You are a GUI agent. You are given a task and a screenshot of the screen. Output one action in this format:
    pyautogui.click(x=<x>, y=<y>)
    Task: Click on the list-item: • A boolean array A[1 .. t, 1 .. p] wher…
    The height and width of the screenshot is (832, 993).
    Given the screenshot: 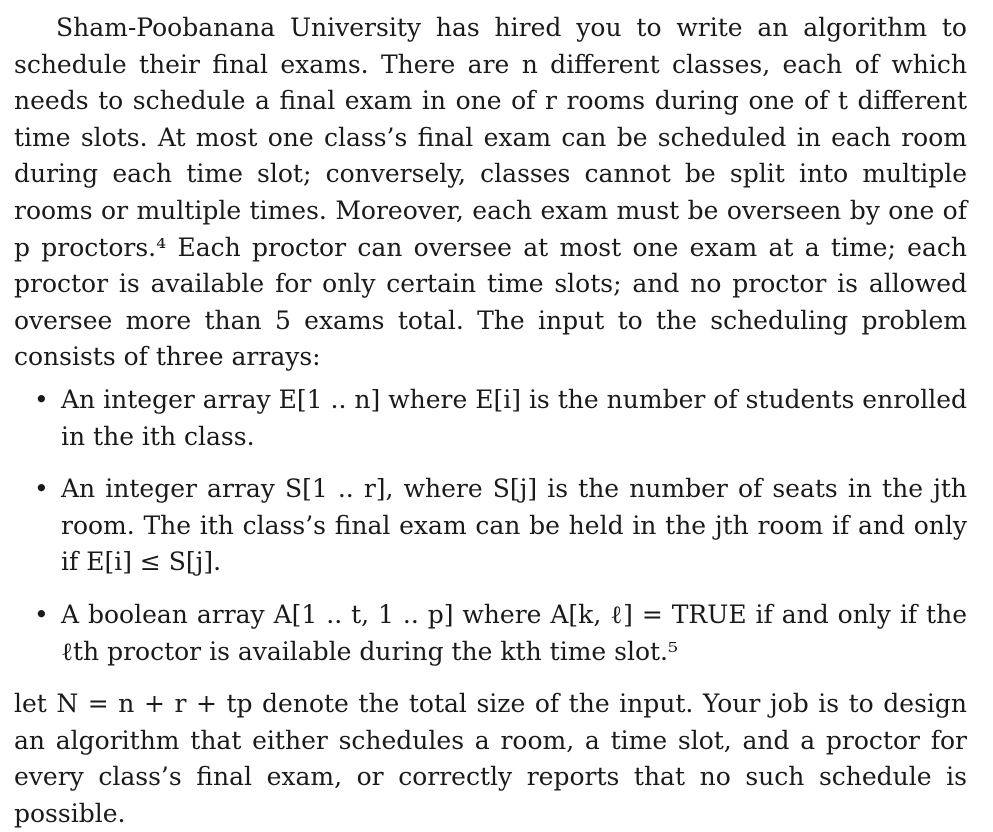 What is the action you would take?
    pyautogui.click(x=490, y=633)
    